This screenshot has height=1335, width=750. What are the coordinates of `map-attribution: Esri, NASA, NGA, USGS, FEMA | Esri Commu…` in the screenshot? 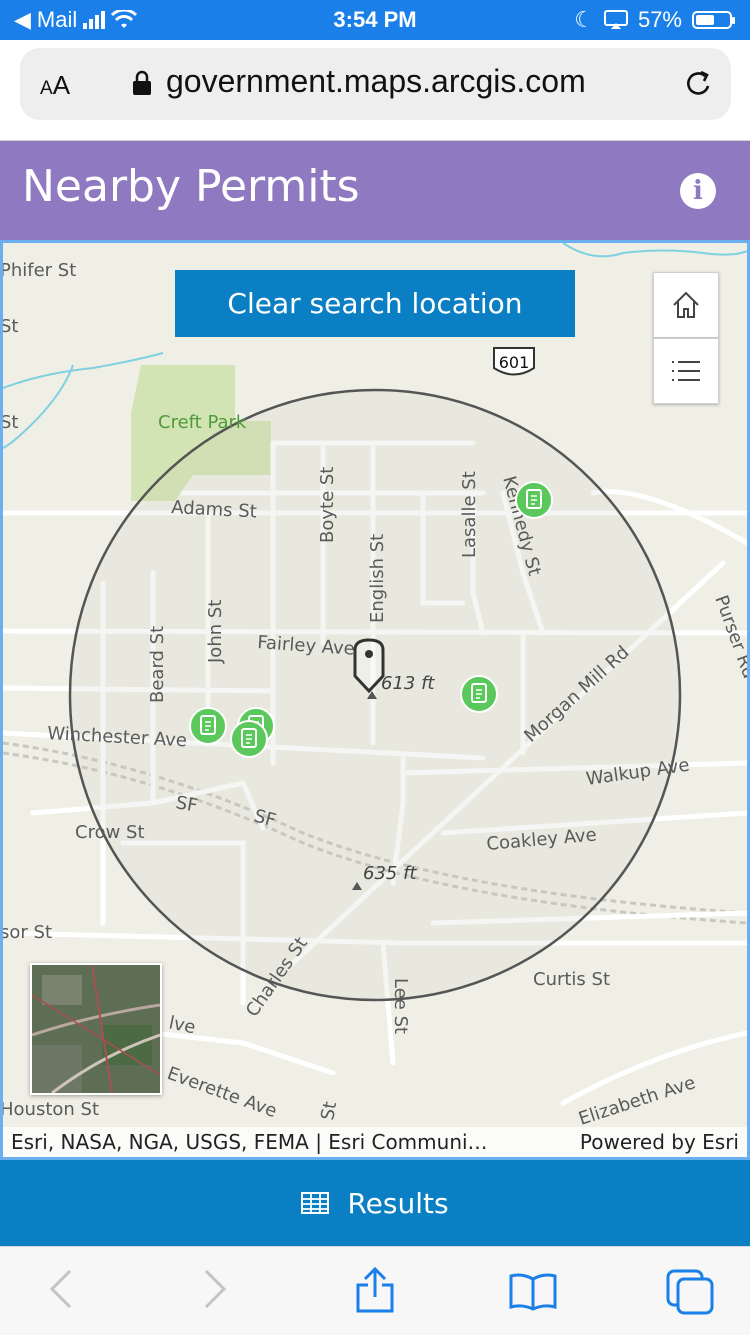 It's located at (375, 1142).